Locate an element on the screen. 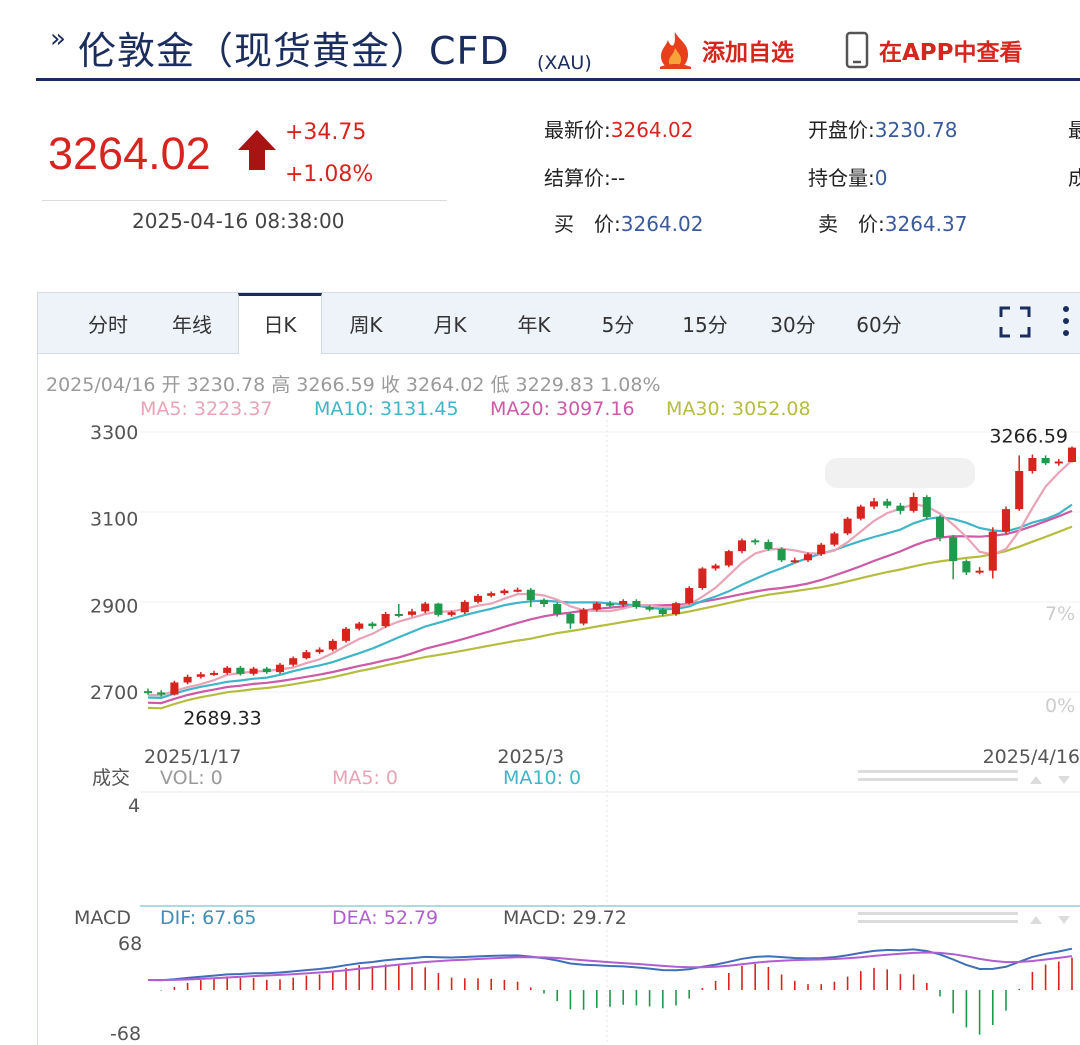 Image resolution: width=1080 pixels, height=1045 pixels. volume-panel-title: 成交 is located at coordinates (111, 778).